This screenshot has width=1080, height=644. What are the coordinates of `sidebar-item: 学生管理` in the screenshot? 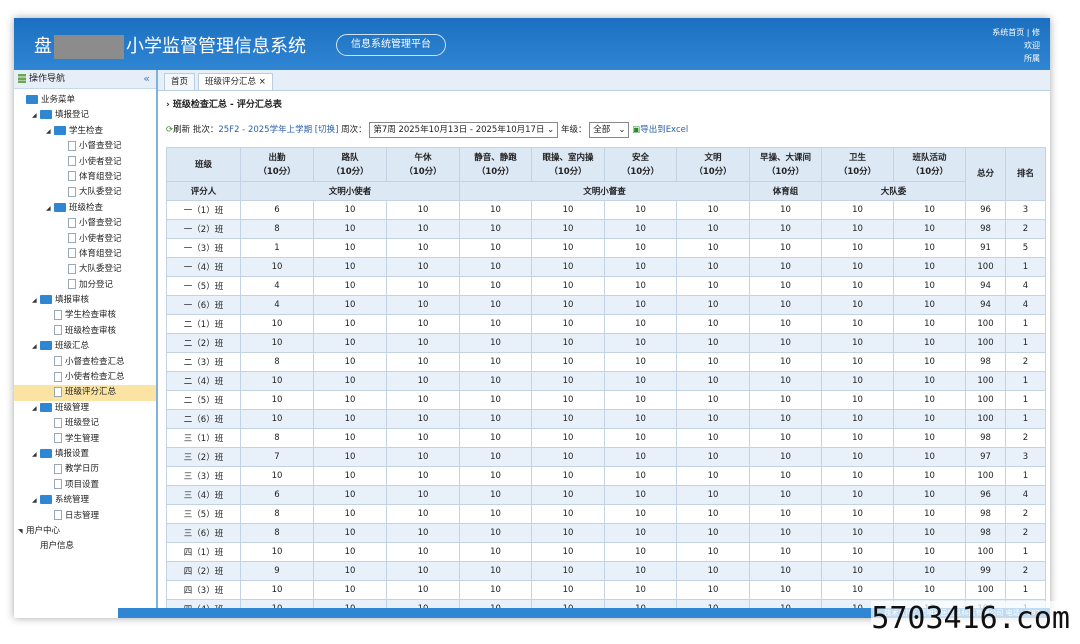 It's located at (85, 439).